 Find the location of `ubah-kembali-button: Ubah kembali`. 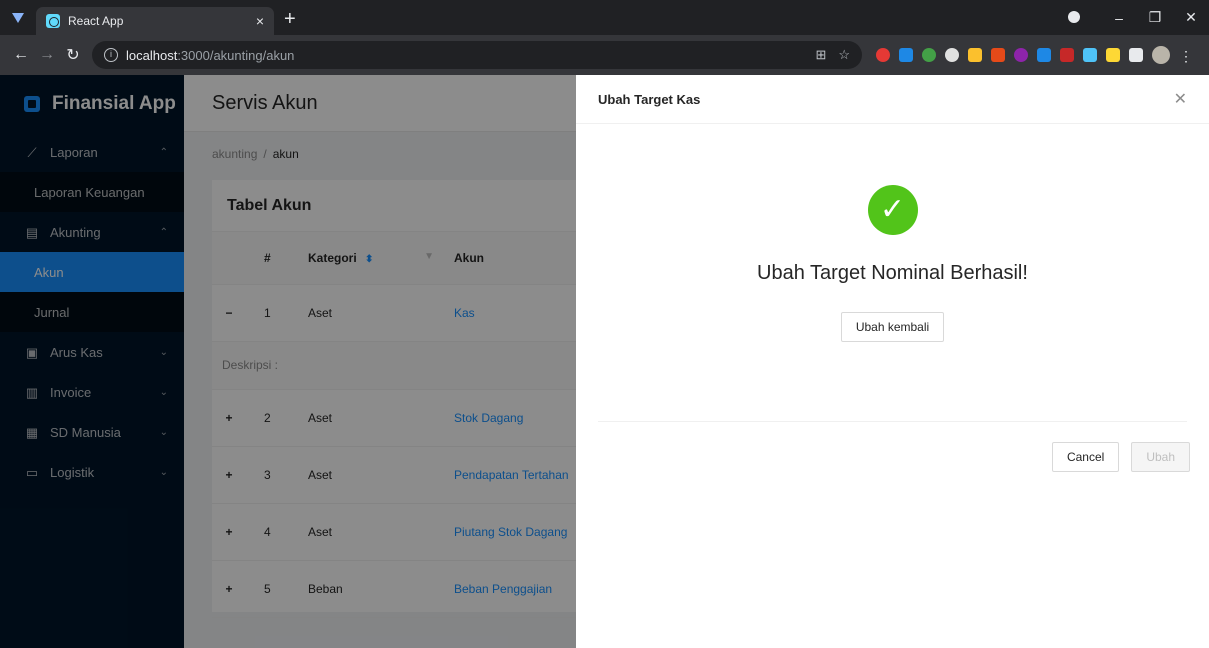

ubah-kembali-button: Ubah kembali is located at coordinates (892, 327).